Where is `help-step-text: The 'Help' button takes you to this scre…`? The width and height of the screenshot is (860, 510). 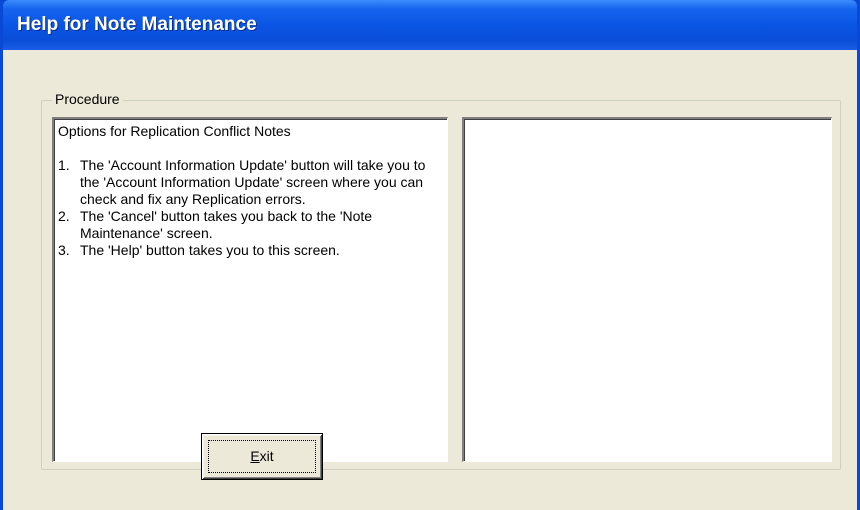
help-step-text: The 'Help' button takes you to this scre… is located at coordinates (210, 250).